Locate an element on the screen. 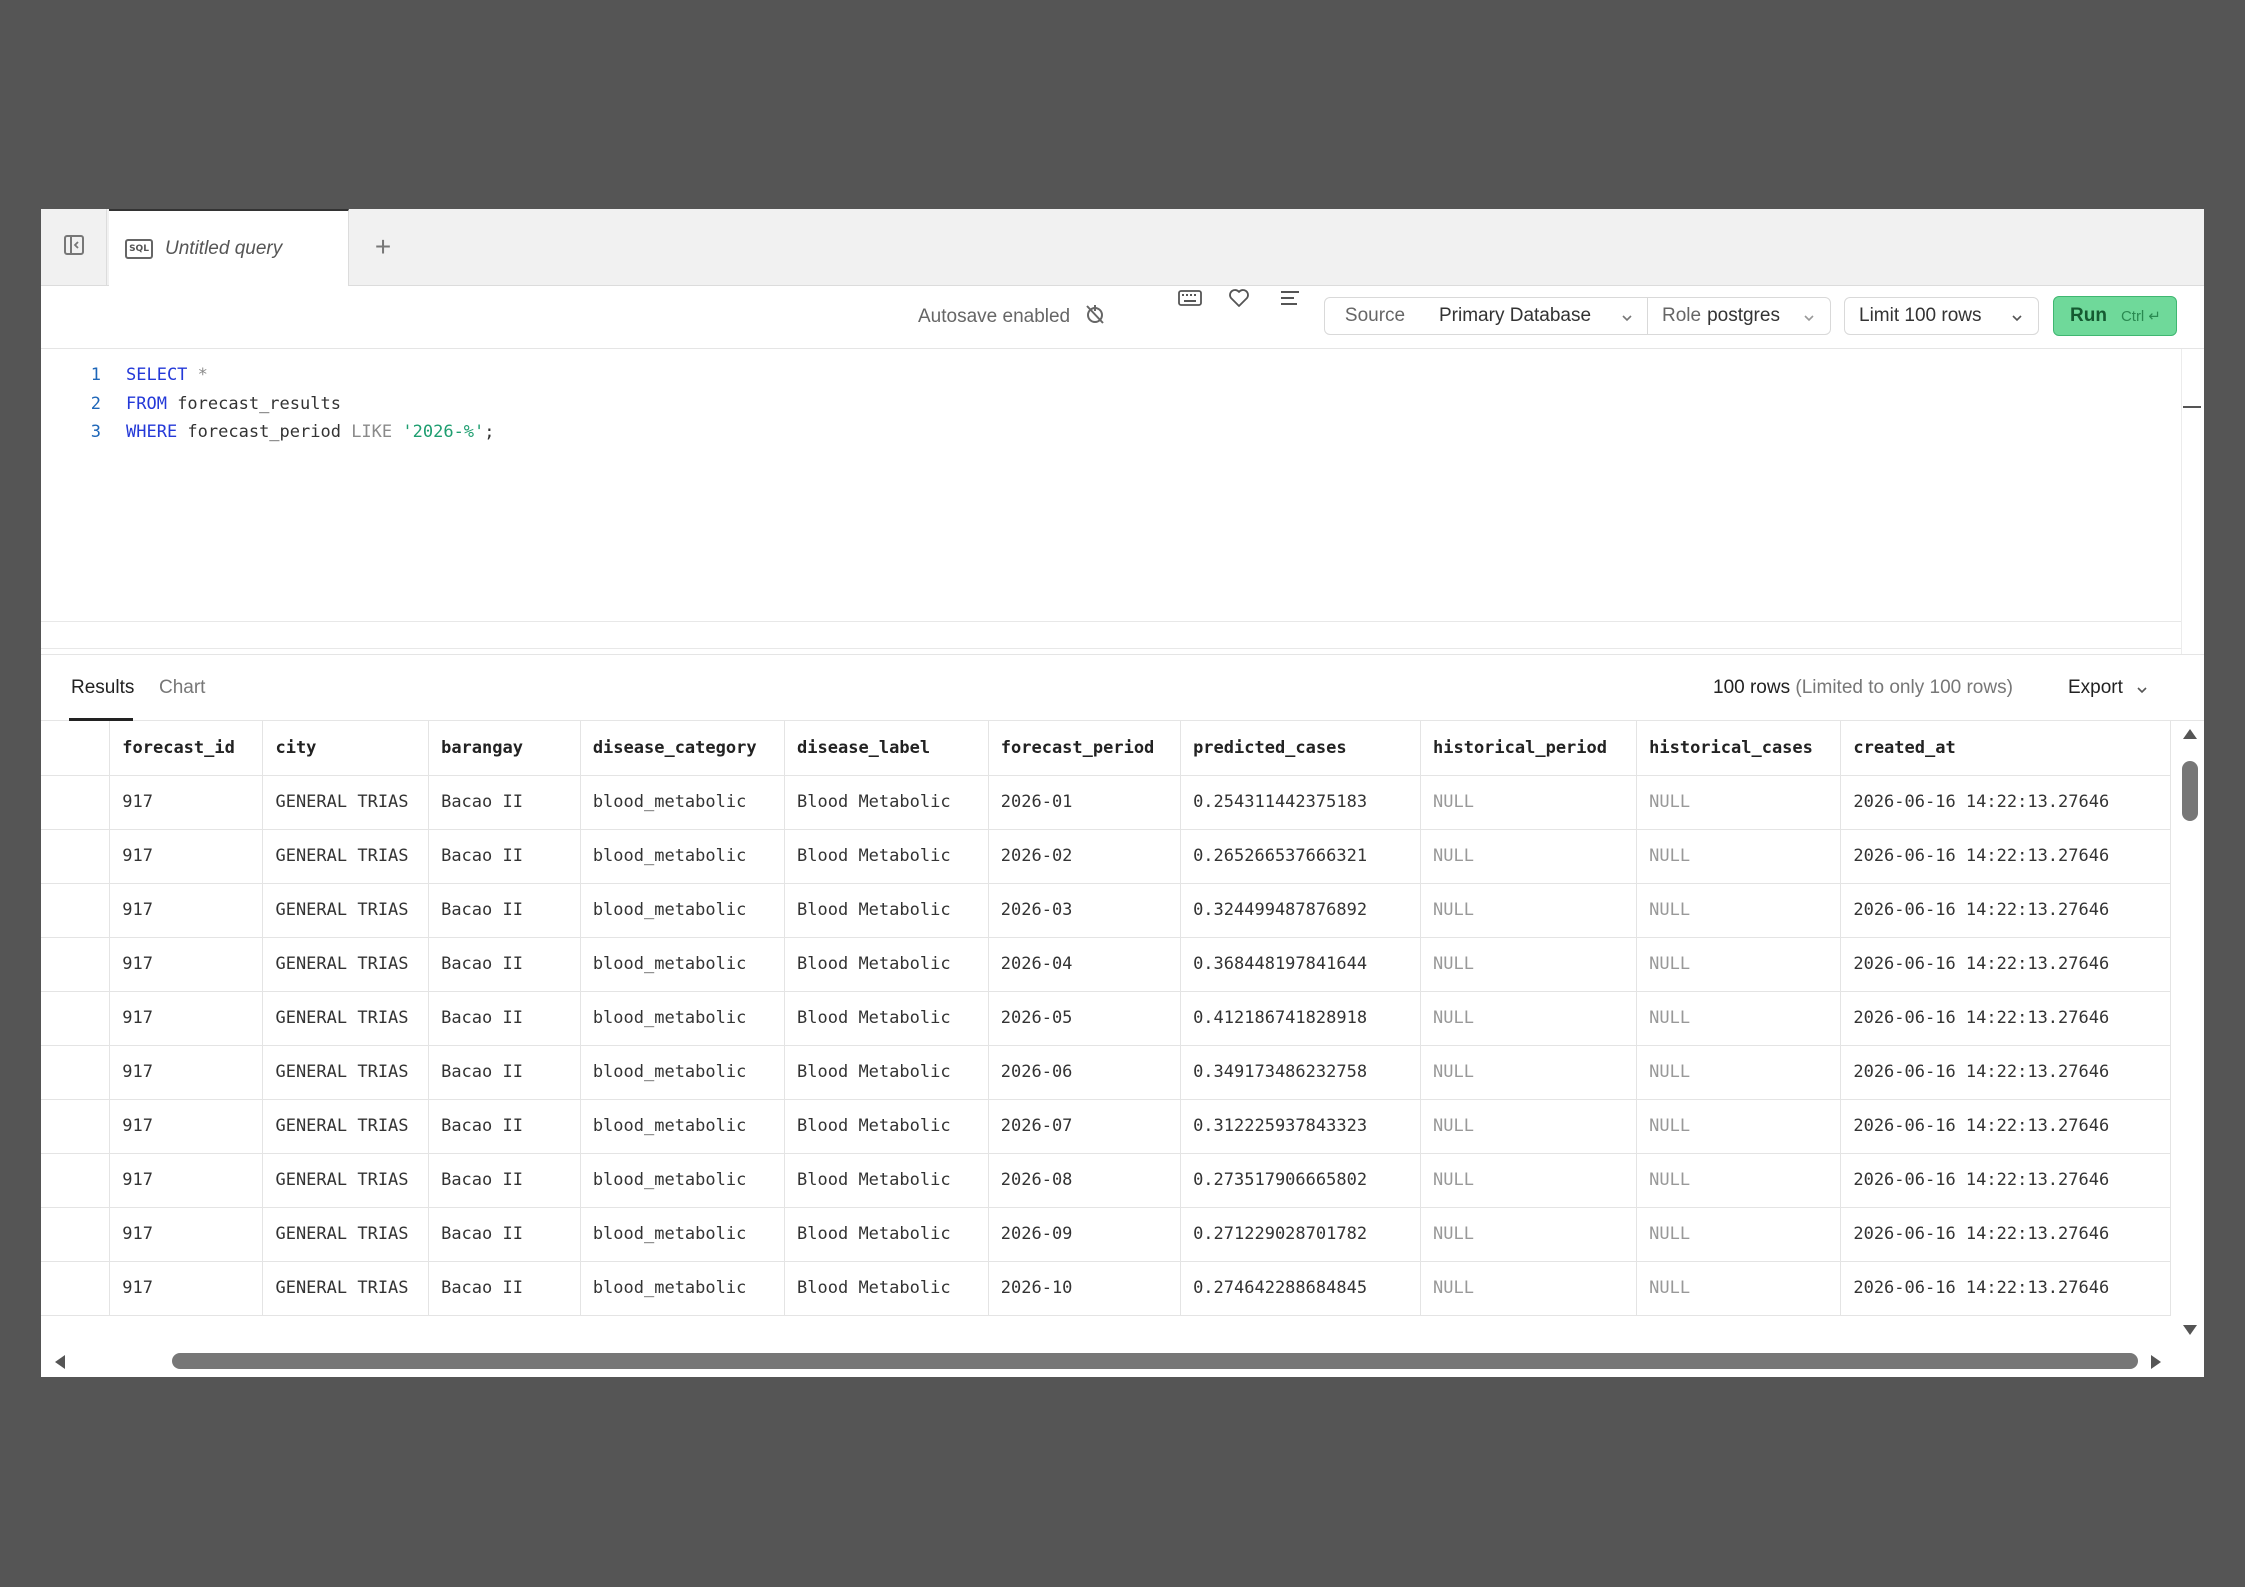  tab-results: Results is located at coordinates (101, 688).